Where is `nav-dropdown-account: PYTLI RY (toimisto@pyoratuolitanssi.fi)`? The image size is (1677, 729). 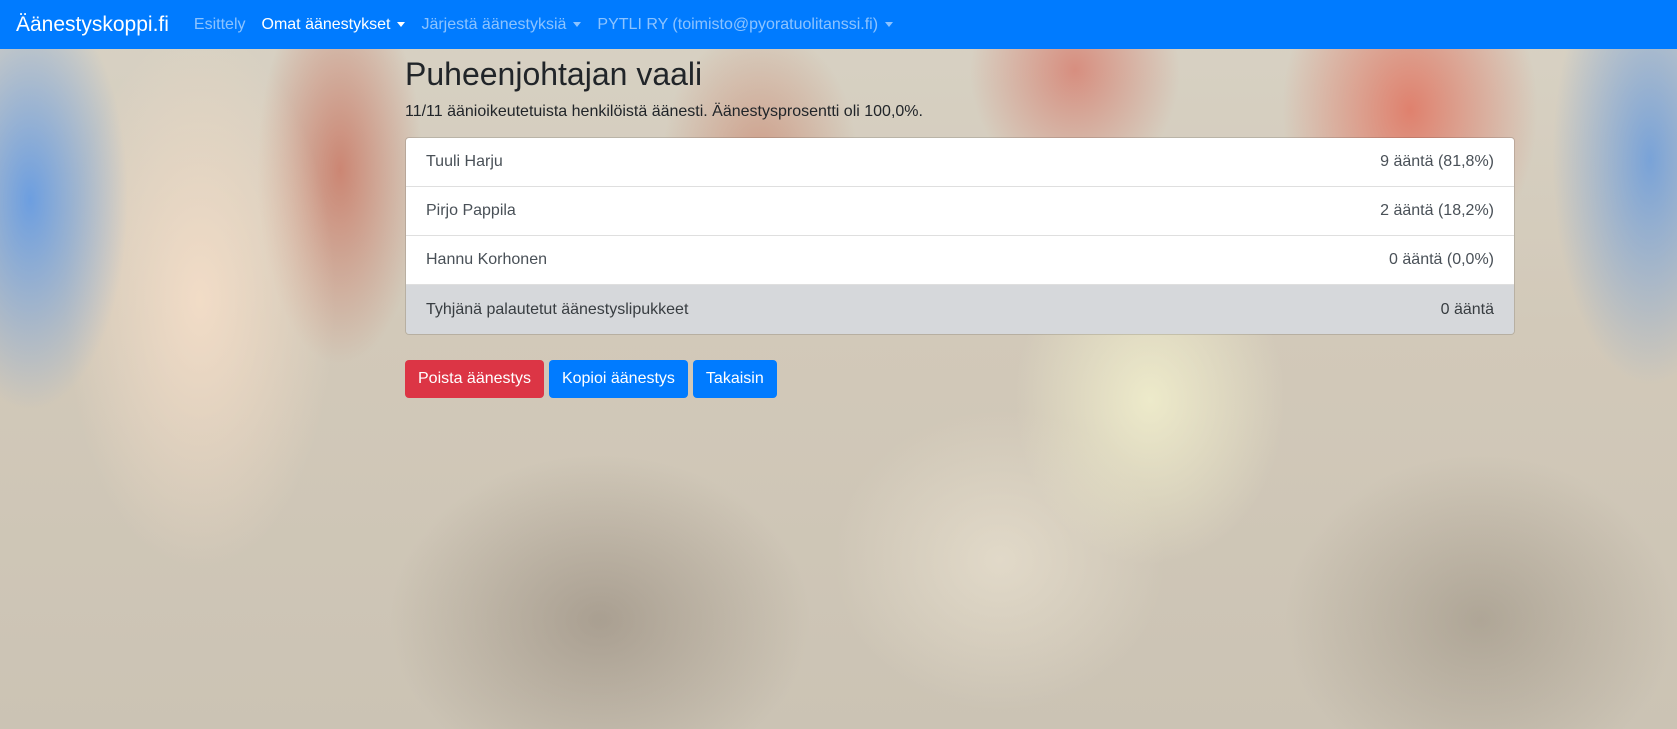
nav-dropdown-account: PYTLI RY (toimisto@pyoratuolitanssi.fi) is located at coordinates (745, 25).